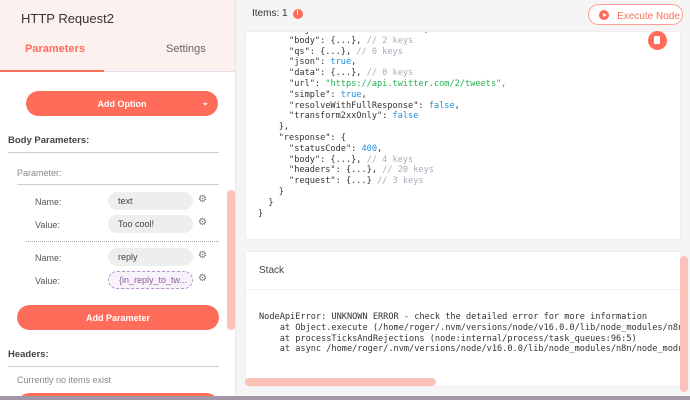 Image resolution: width=690 pixels, height=400 pixels. What do you see at coordinates (270, 13) in the screenshot?
I see `items-label: Items: 1` at bounding box center [270, 13].